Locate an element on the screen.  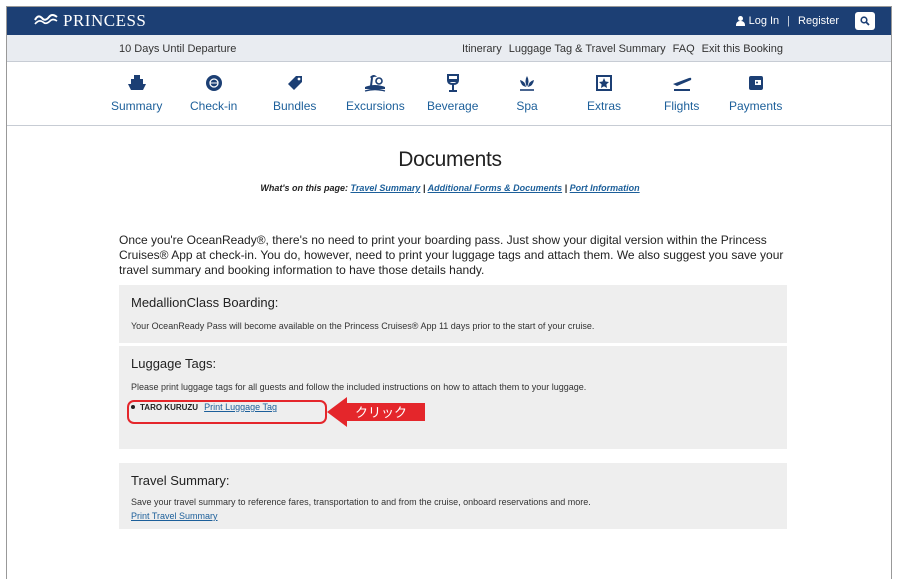
nav-check-in-label: Check-in is located at coordinates (214, 106).